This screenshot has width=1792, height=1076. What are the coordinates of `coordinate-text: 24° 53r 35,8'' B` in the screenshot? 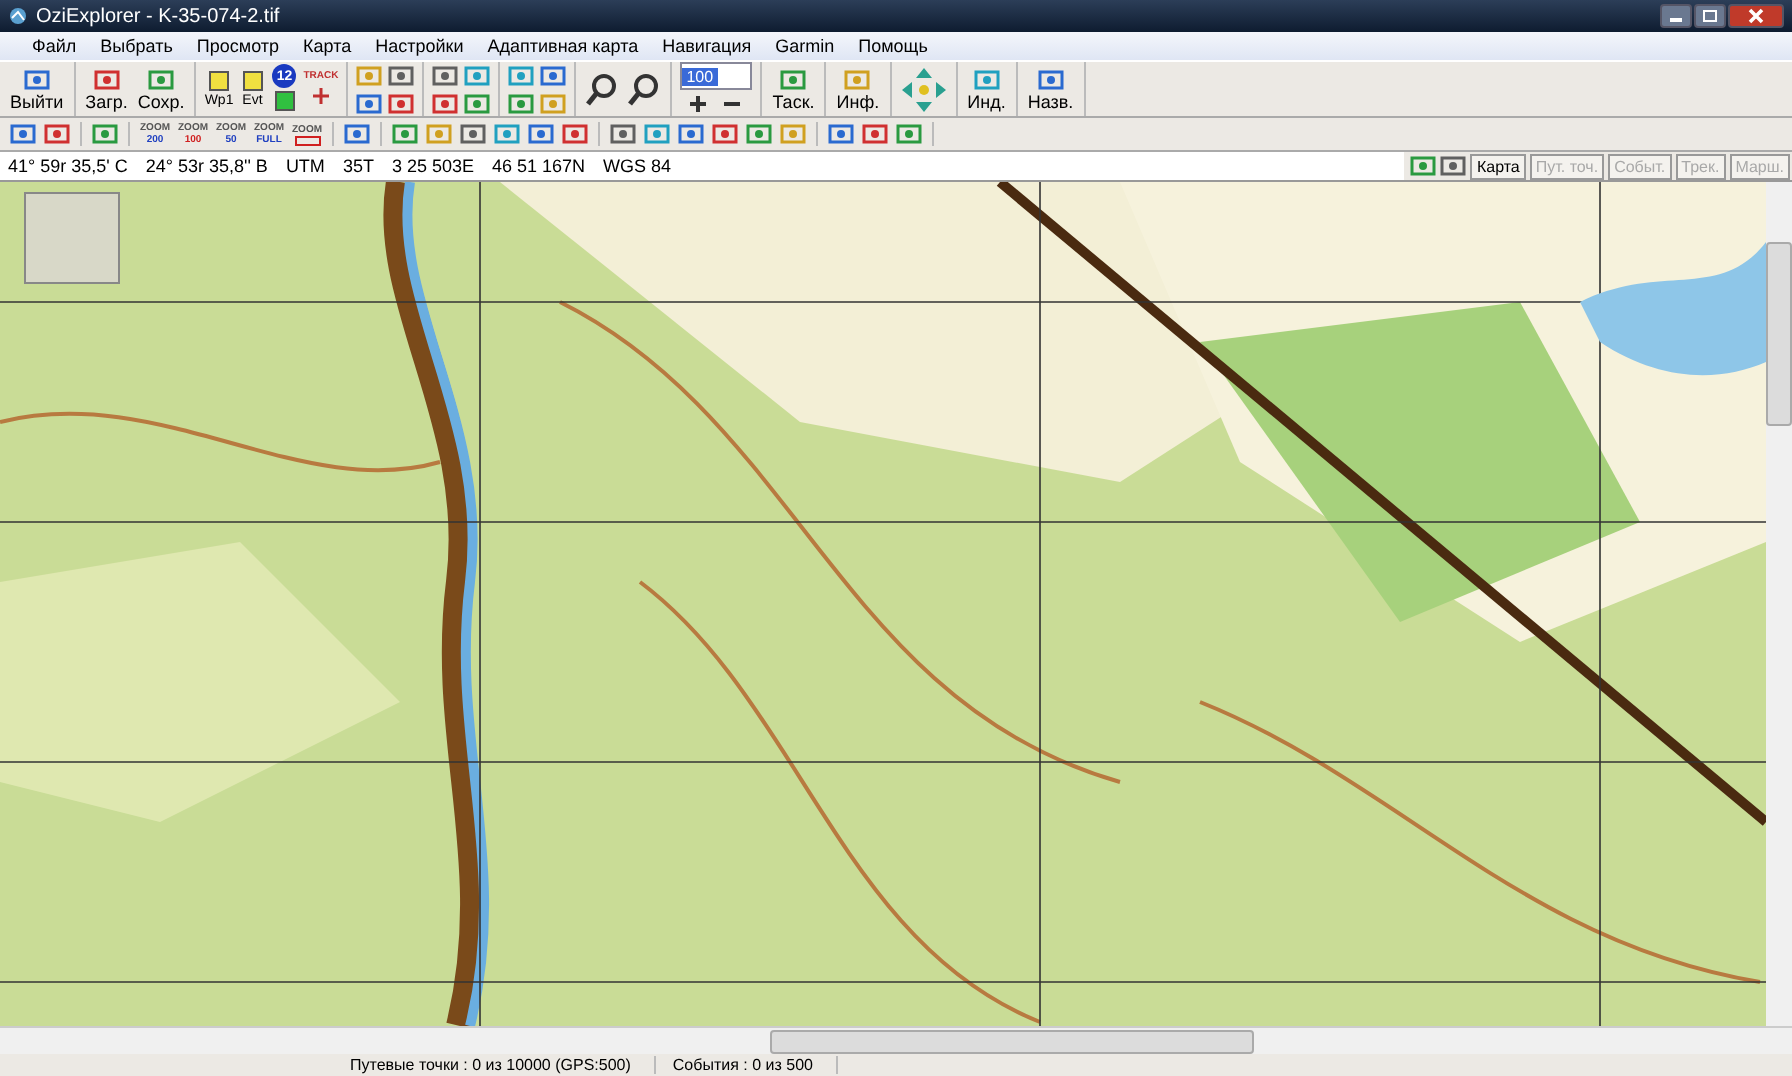 It's located at (206, 166).